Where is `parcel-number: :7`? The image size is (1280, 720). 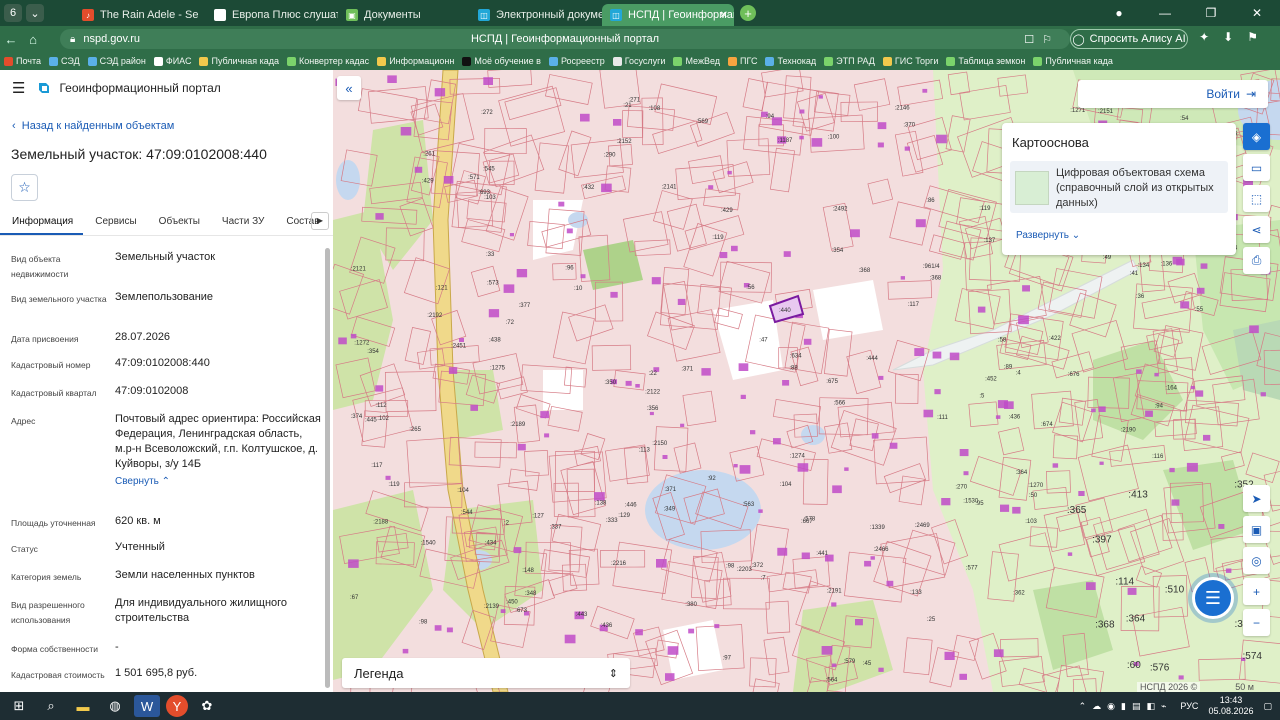 parcel-number: :7 is located at coordinates (764, 579).